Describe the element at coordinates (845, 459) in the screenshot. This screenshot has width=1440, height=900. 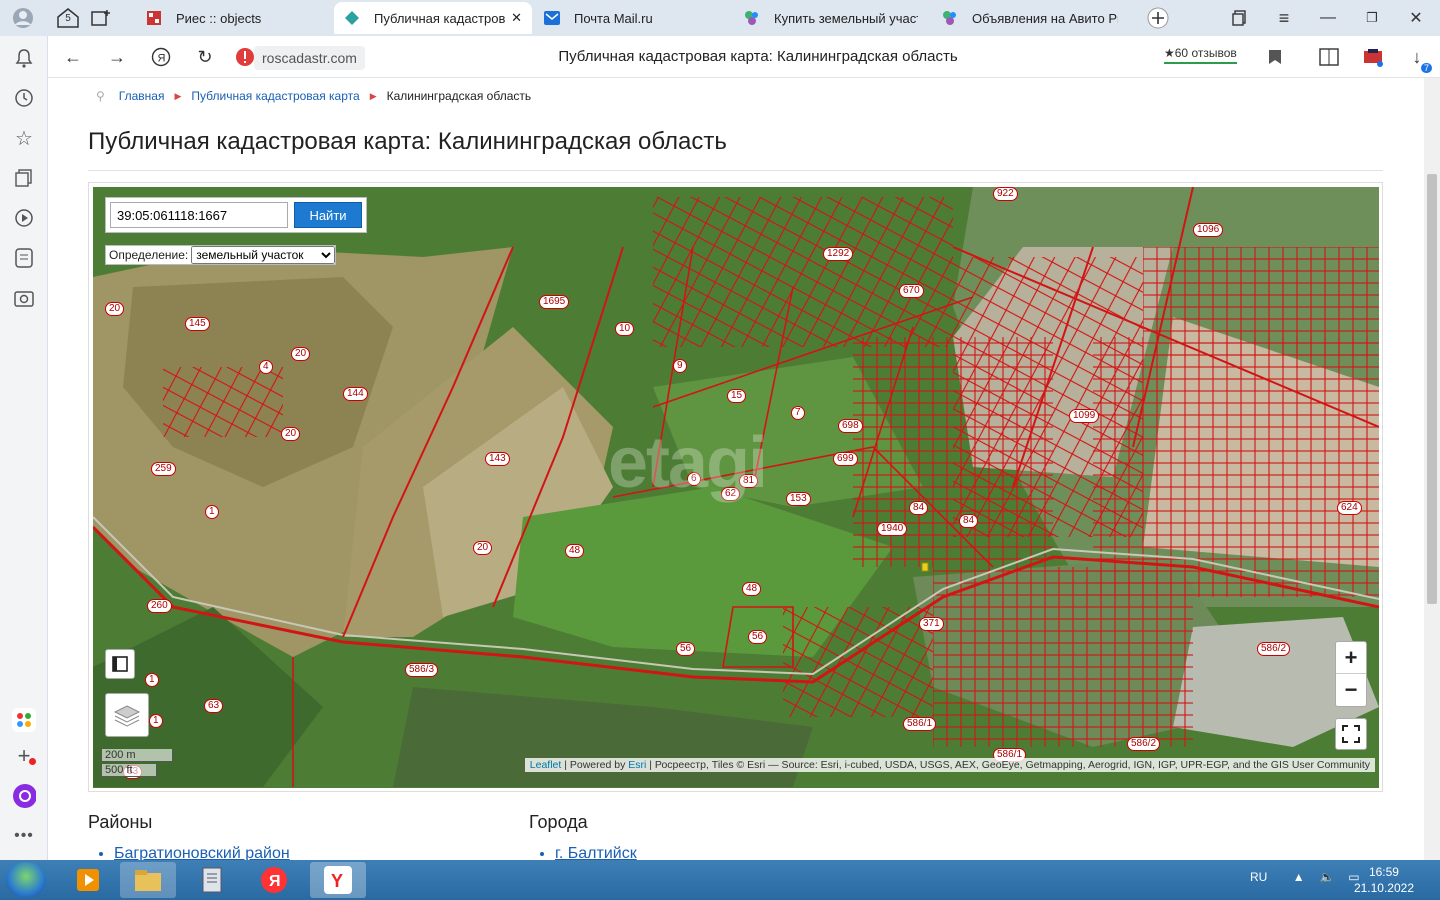
I see `parcel-label: 699` at that location.